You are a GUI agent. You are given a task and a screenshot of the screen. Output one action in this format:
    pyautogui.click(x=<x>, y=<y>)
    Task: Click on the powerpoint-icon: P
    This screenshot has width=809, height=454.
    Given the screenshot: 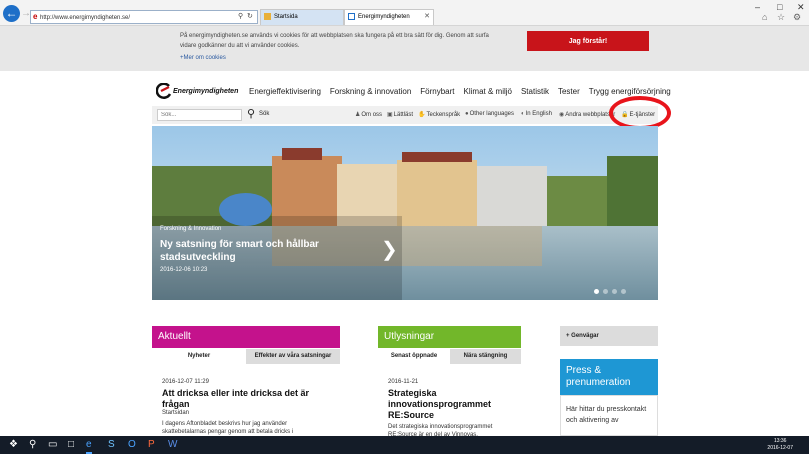 What is the action you would take?
    pyautogui.click(x=151, y=445)
    